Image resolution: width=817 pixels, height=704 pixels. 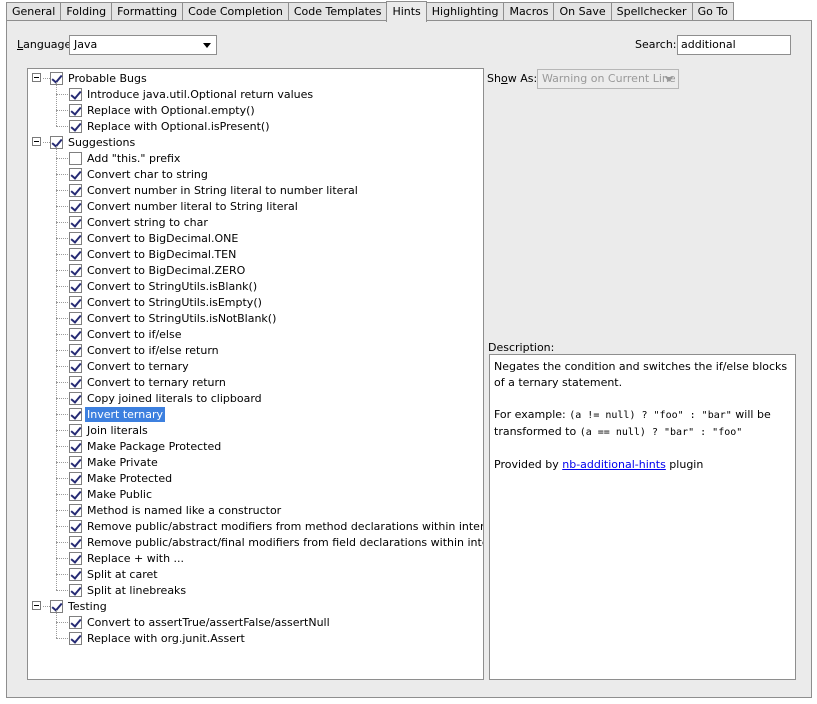 I want to click on language-dropdown: Java, so click(x=143, y=45).